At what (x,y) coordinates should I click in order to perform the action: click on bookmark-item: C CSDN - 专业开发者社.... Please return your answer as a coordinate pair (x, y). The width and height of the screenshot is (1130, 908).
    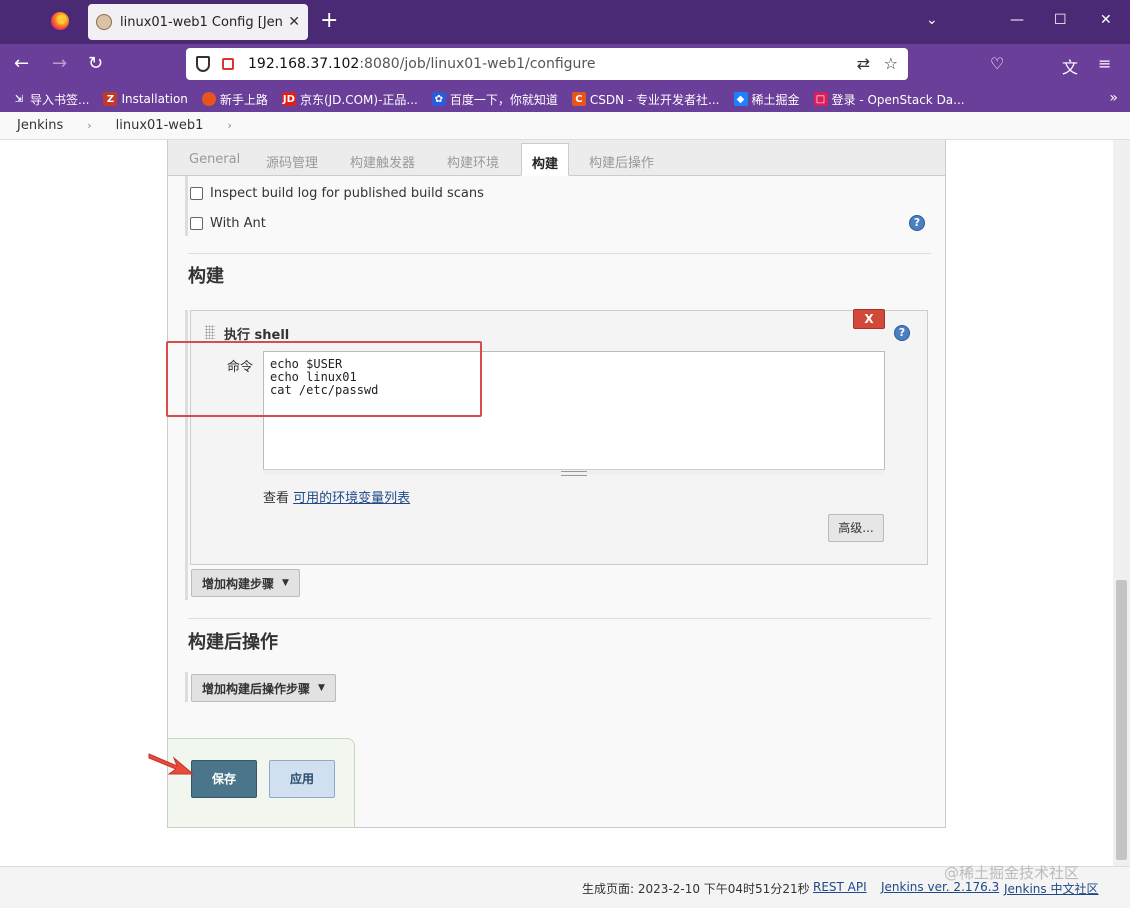
    Looking at the image, I should click on (645, 99).